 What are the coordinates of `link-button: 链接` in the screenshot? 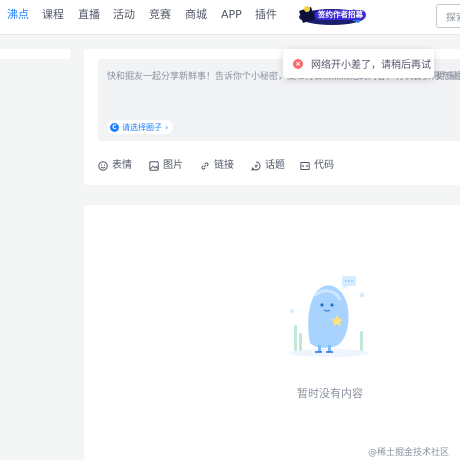 It's located at (217, 166).